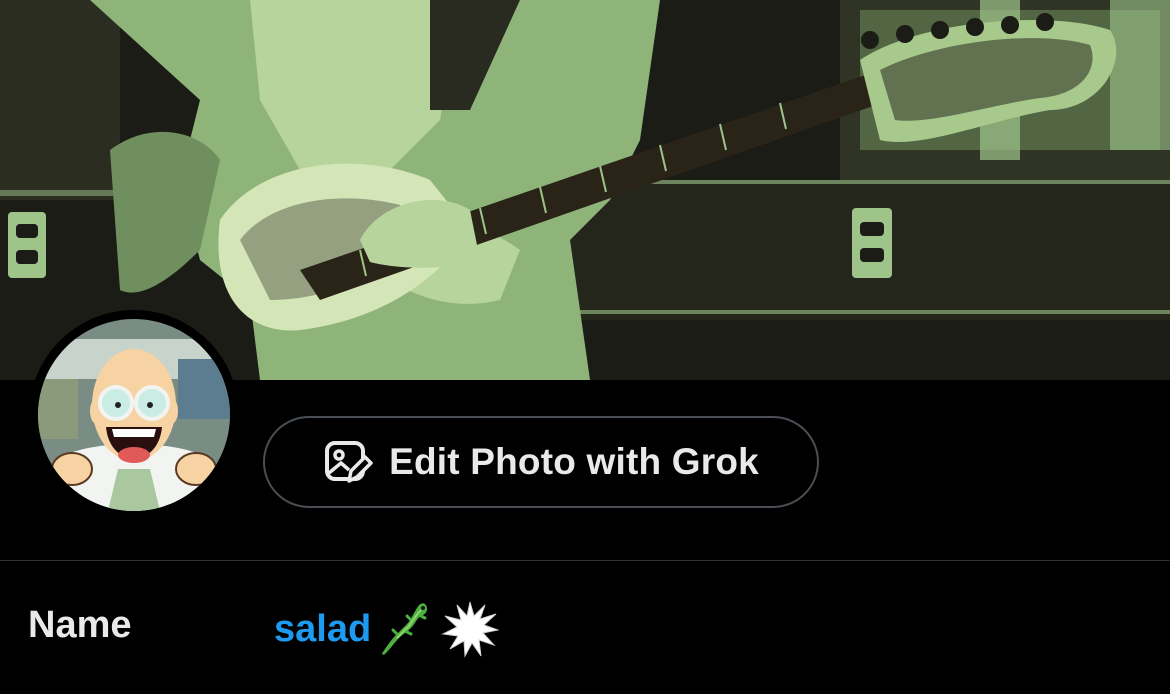  What do you see at coordinates (348, 462) in the screenshot?
I see `image-edit-icon` at bounding box center [348, 462].